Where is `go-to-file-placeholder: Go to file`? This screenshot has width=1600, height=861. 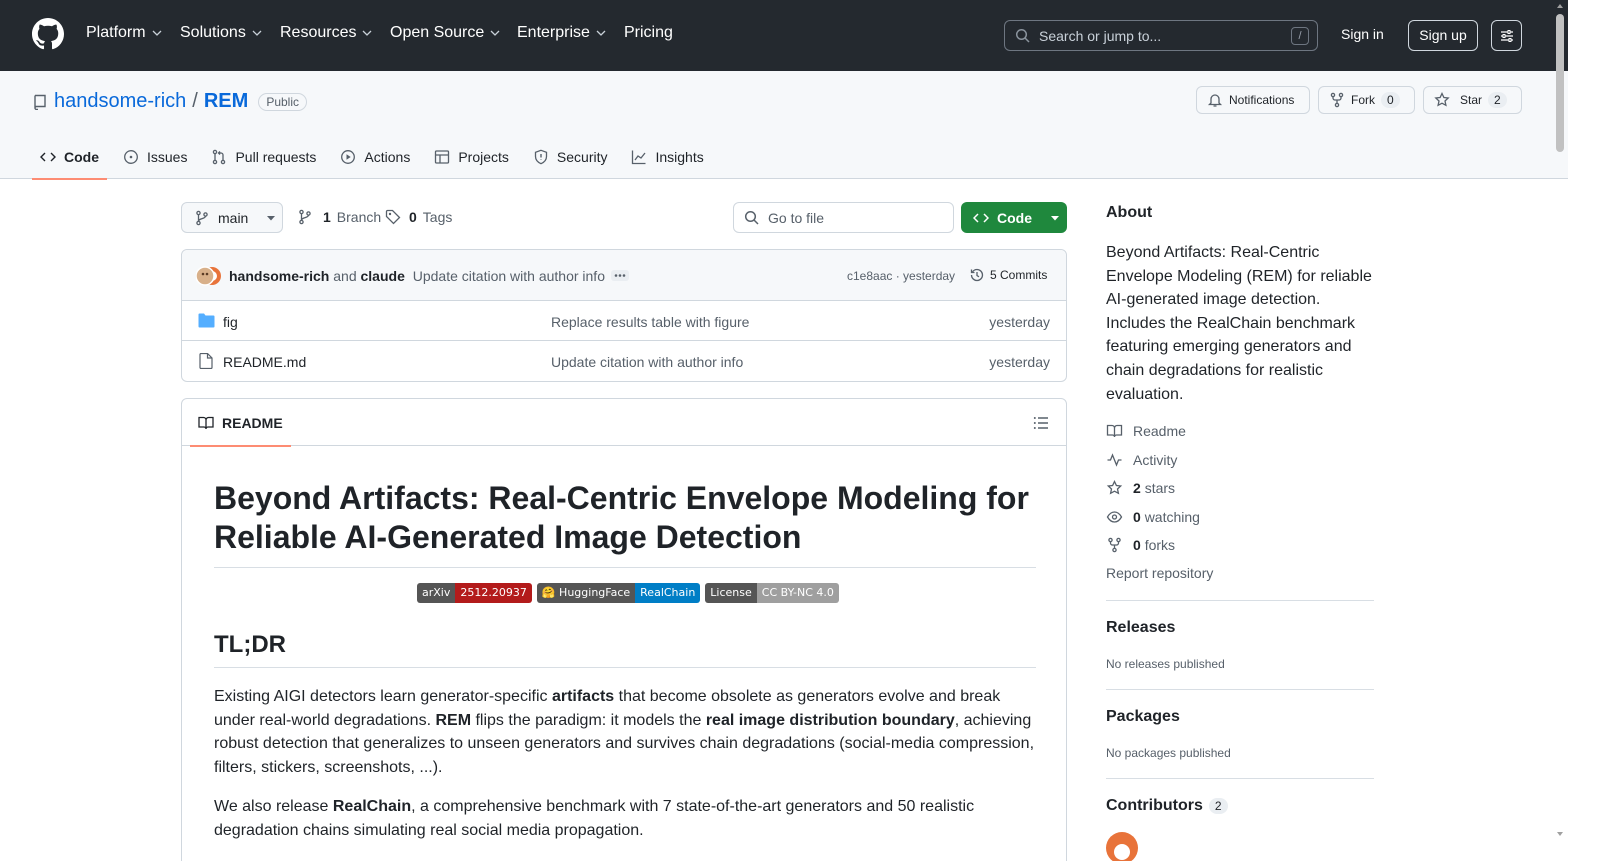 go-to-file-placeholder: Go to file is located at coordinates (796, 217).